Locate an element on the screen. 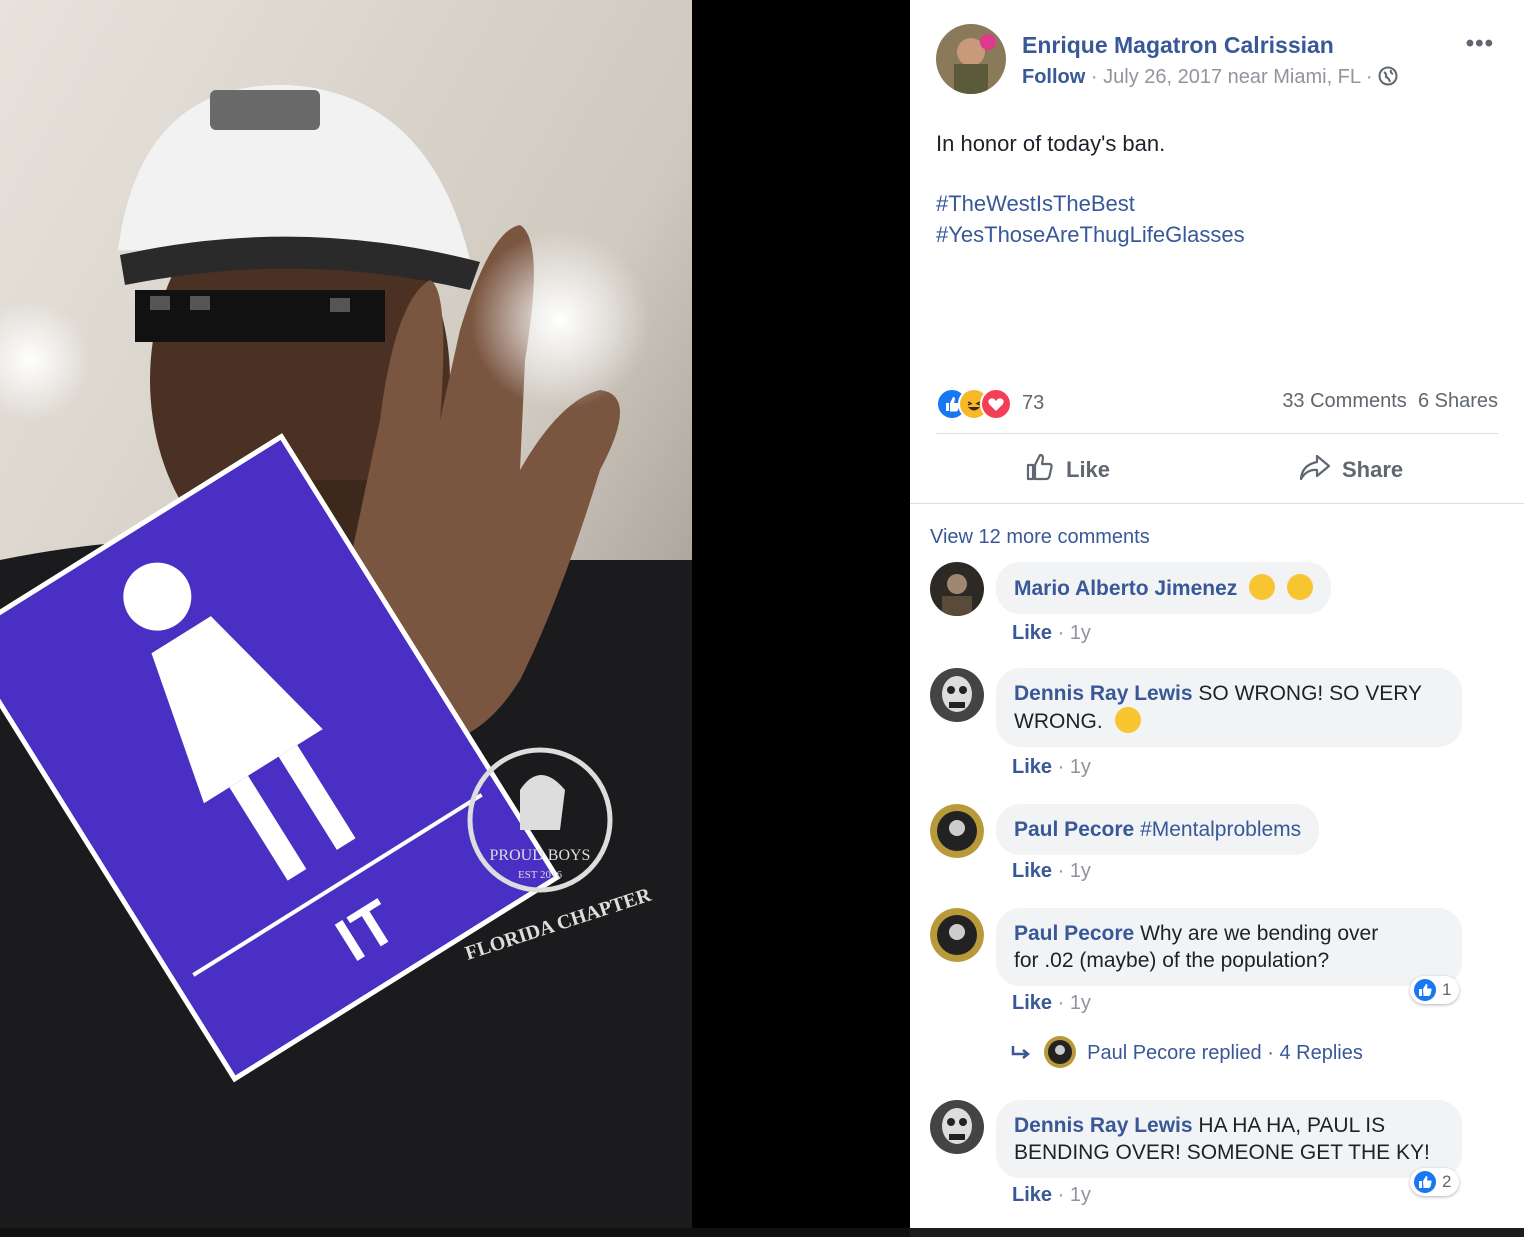  follow-link: Follow is located at coordinates (1053, 77).